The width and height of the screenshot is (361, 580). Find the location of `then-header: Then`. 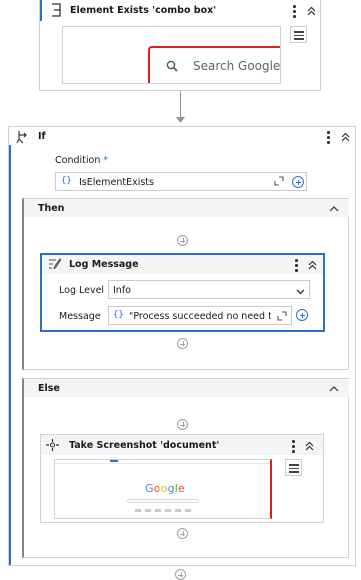

then-header: Then is located at coordinates (186, 208).